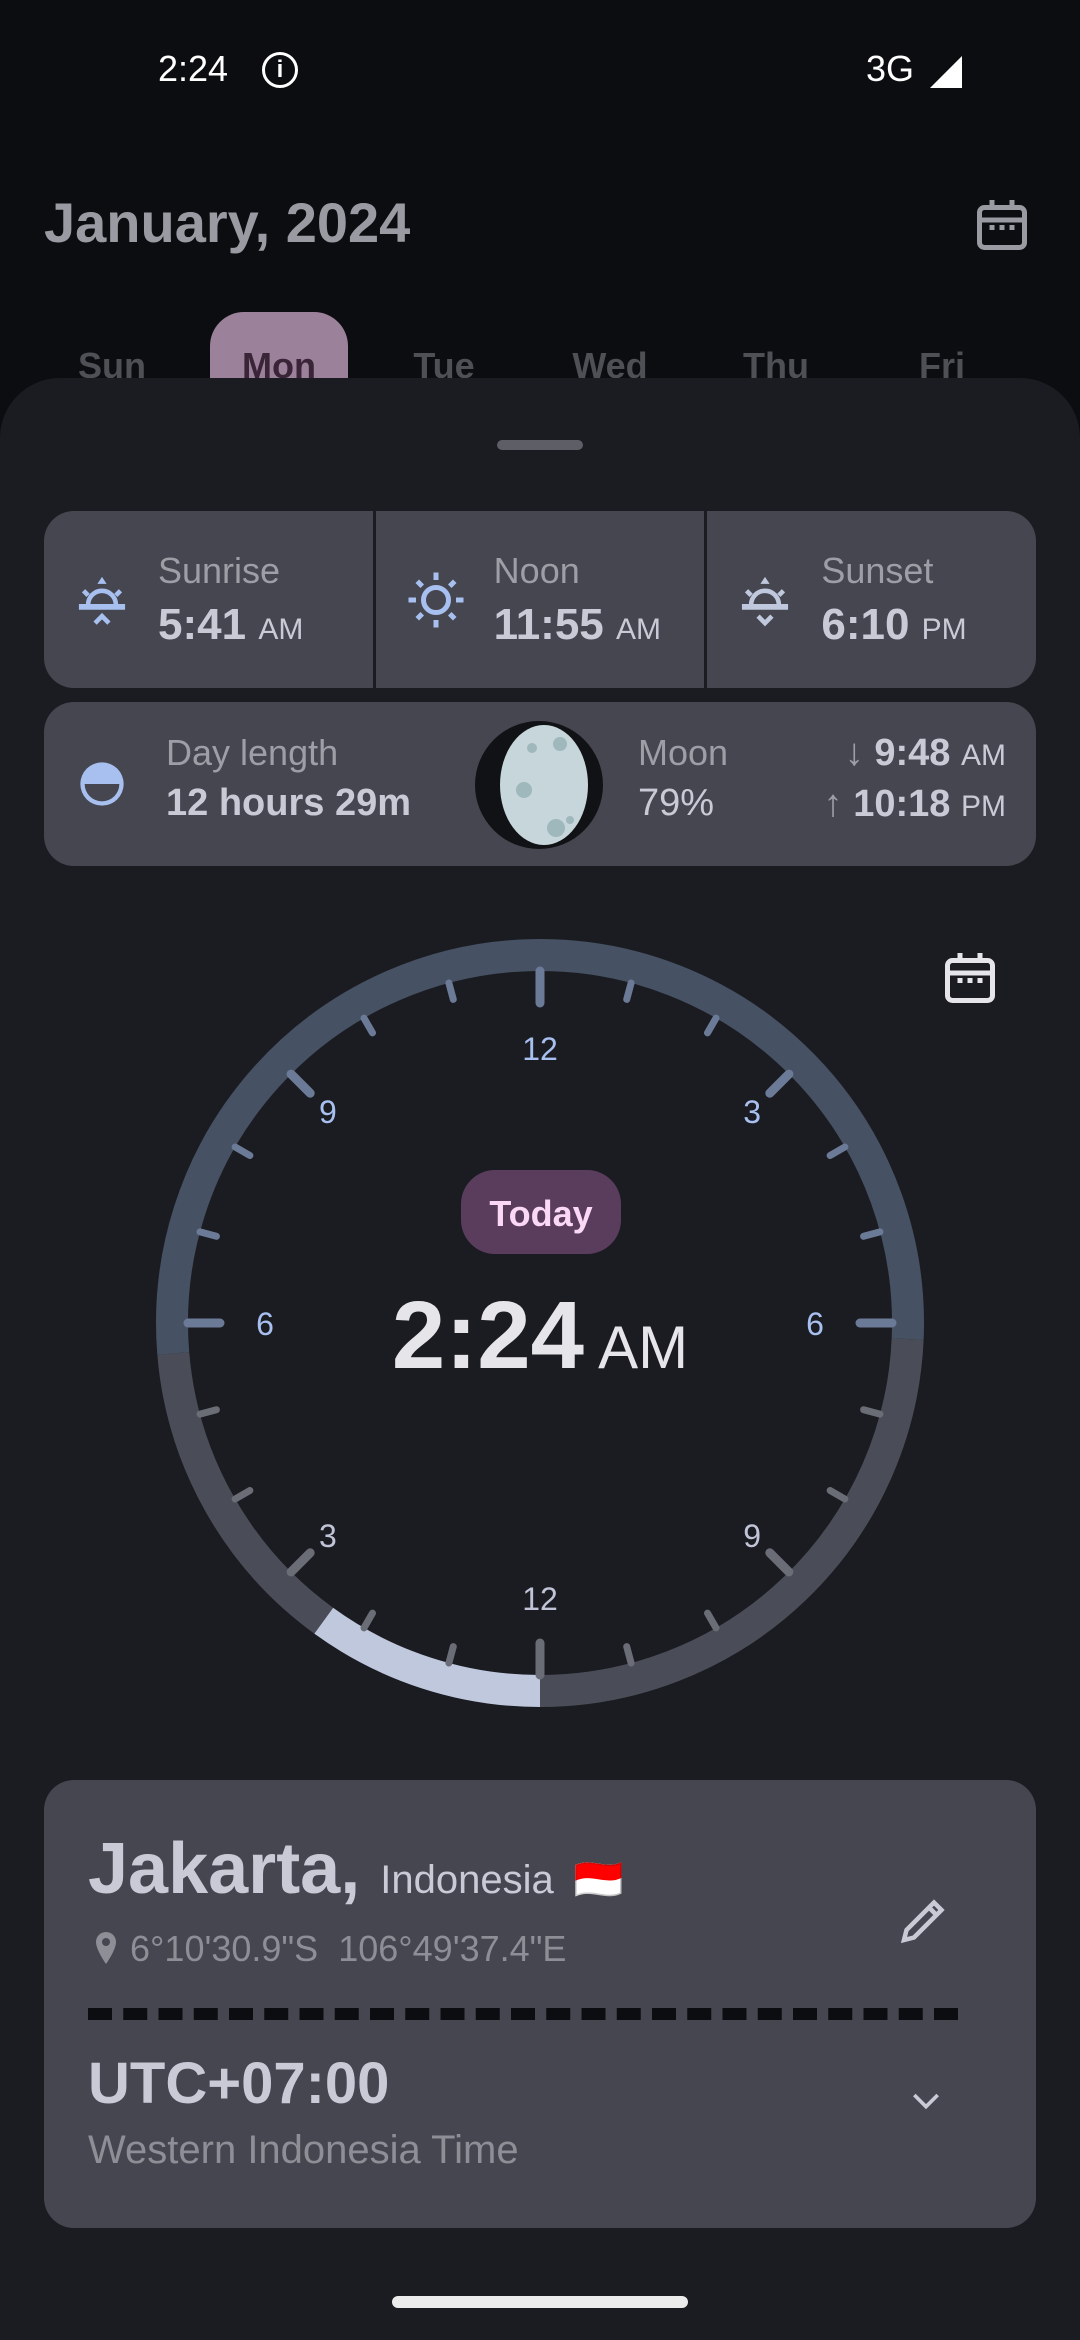  What do you see at coordinates (540, 445) in the screenshot?
I see `drag-handle` at bounding box center [540, 445].